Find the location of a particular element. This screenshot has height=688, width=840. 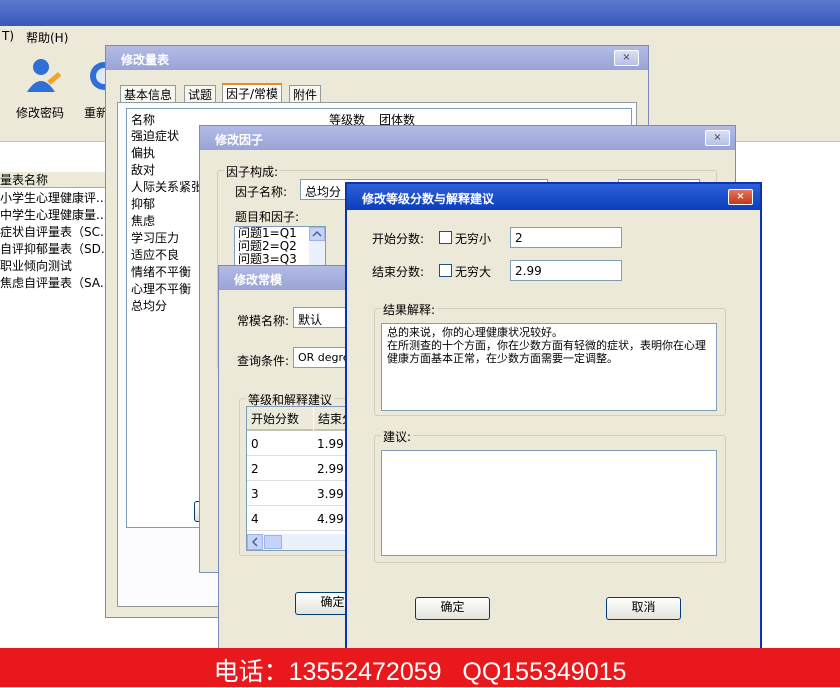

change-password-label: 修改密码 is located at coordinates (40, 113).